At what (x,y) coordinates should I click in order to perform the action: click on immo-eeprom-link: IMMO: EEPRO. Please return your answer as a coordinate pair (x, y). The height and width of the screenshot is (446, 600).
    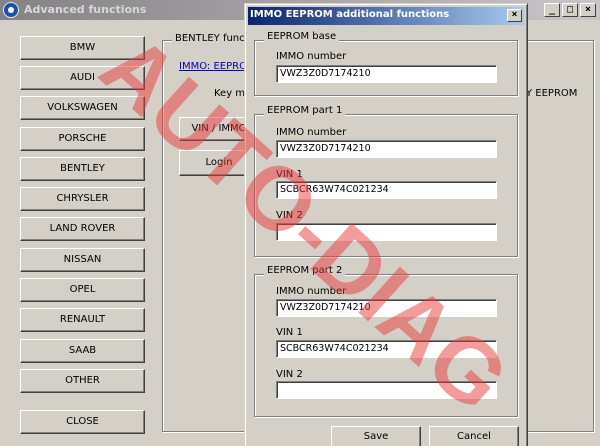
    Looking at the image, I should click on (213, 66).